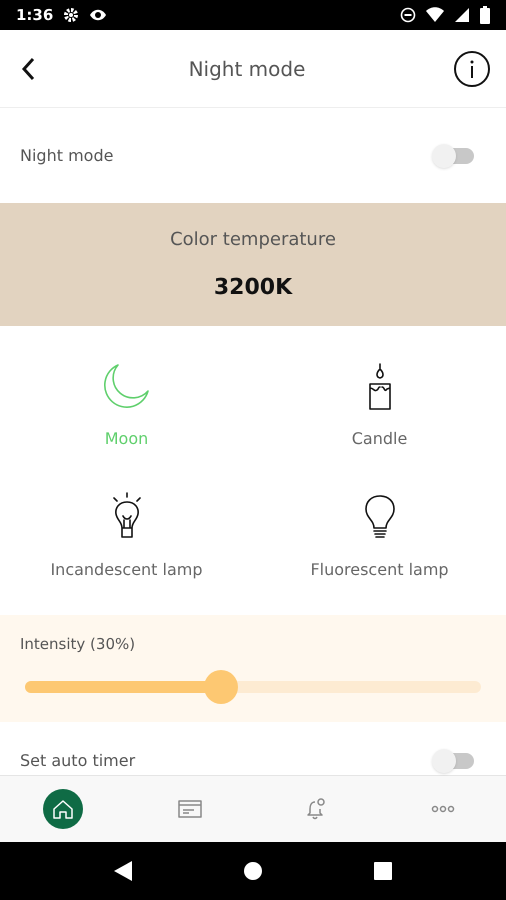 The image size is (506, 900). Describe the element at coordinates (316, 809) in the screenshot. I see `bell-icon` at that location.